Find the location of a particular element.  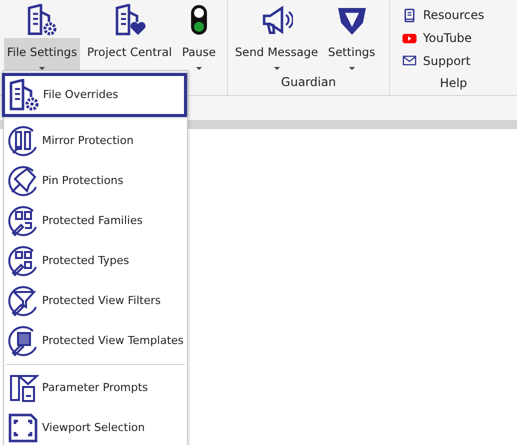

mirror-icon is located at coordinates (23, 141).